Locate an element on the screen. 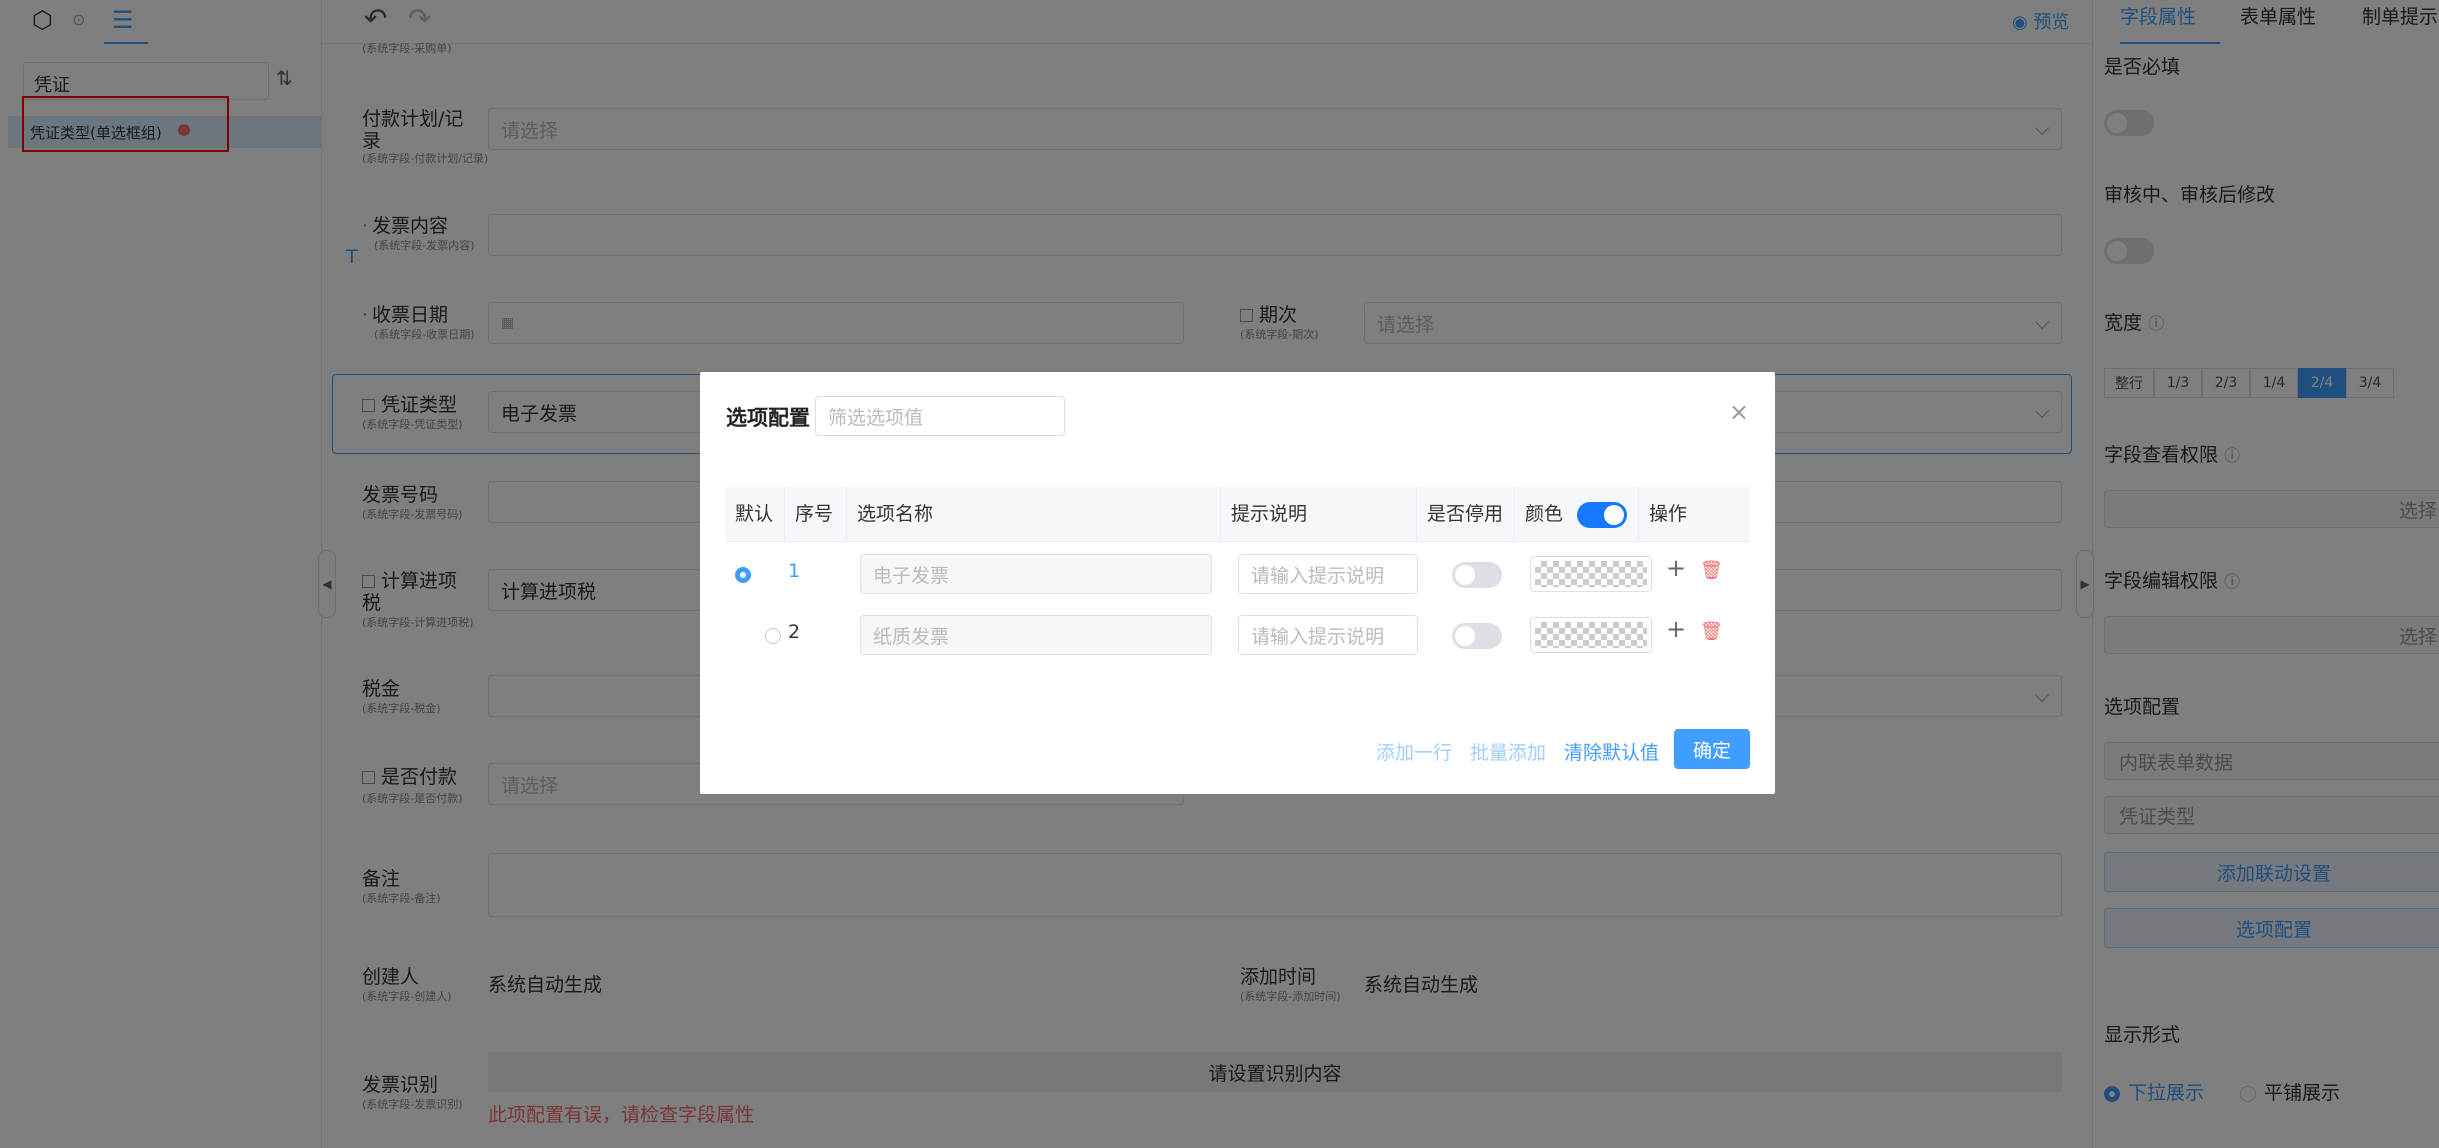  option-name-input: 纸质发票 is located at coordinates (1036, 635).